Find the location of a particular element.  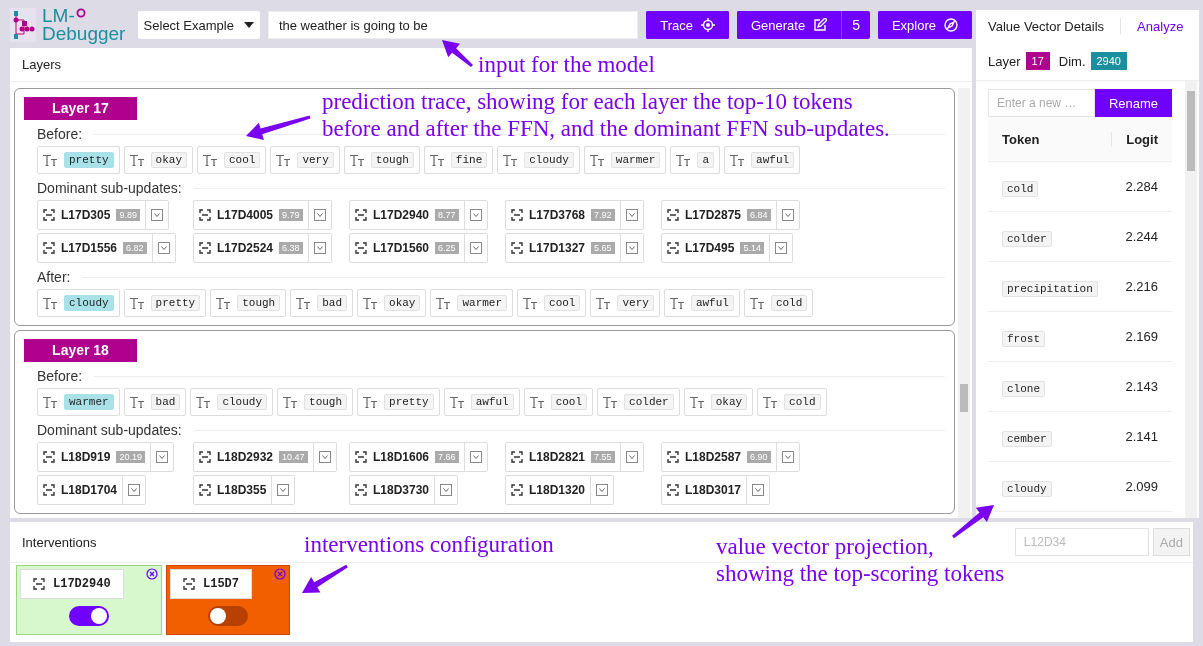

token-label: colder is located at coordinates (1027, 238).